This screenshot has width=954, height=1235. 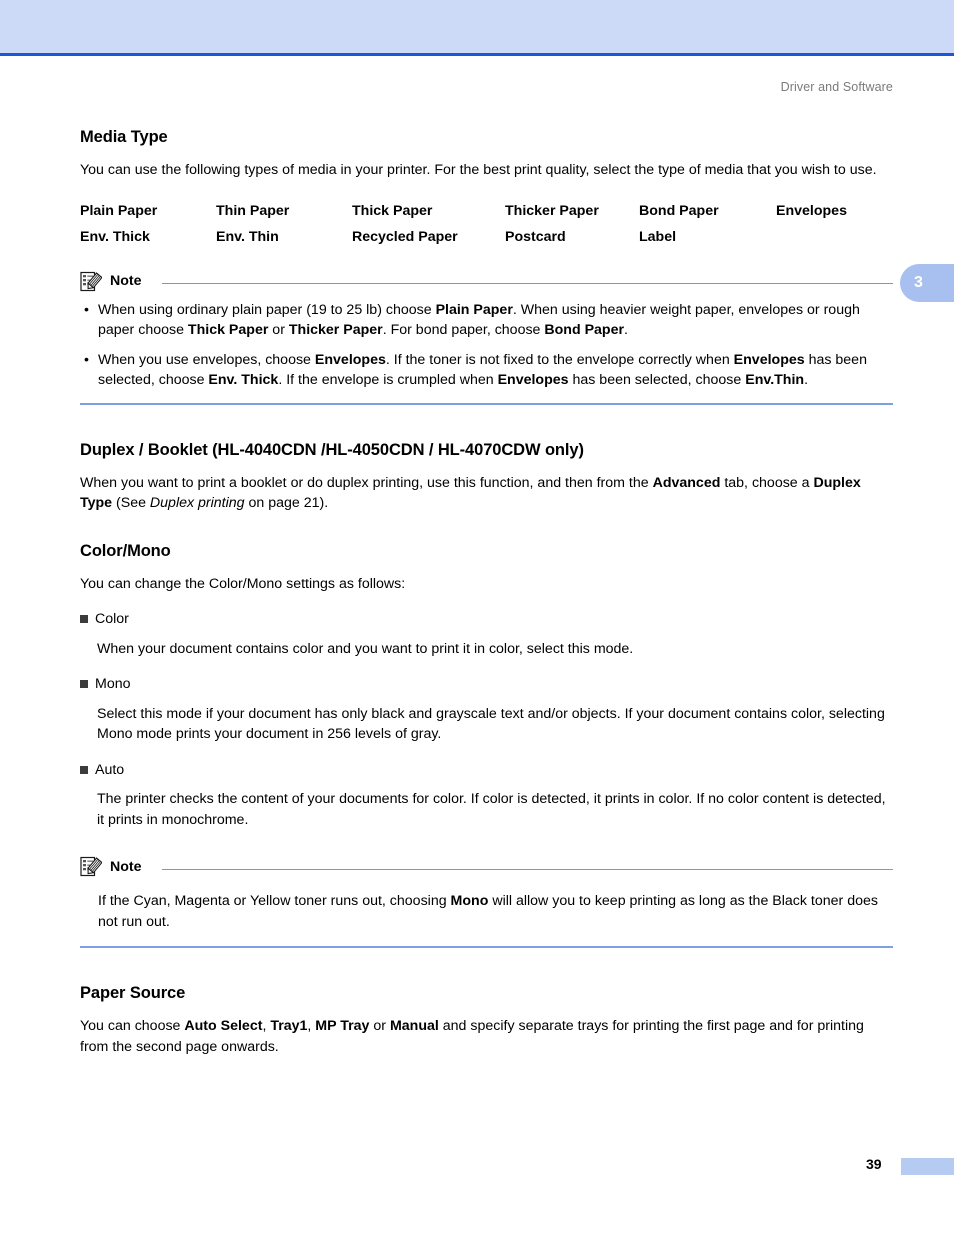 I want to click on color-mono-option-mono: Mono, so click(x=486, y=684).